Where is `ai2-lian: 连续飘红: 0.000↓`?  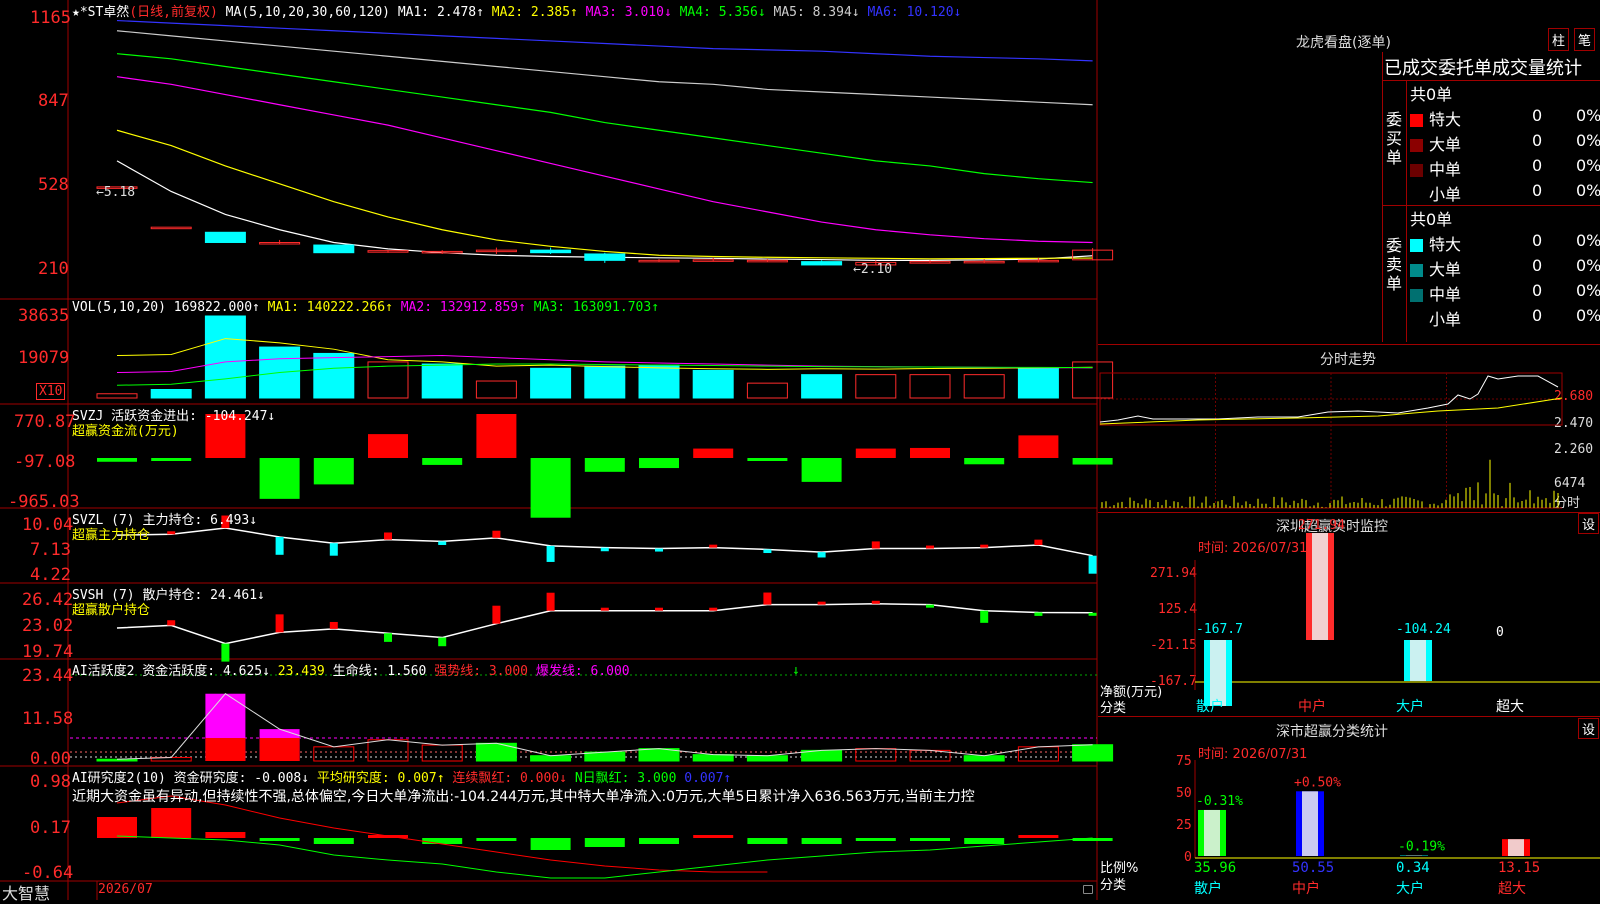 ai2-lian: 连续飘红: 0.000↓ is located at coordinates (509, 778).